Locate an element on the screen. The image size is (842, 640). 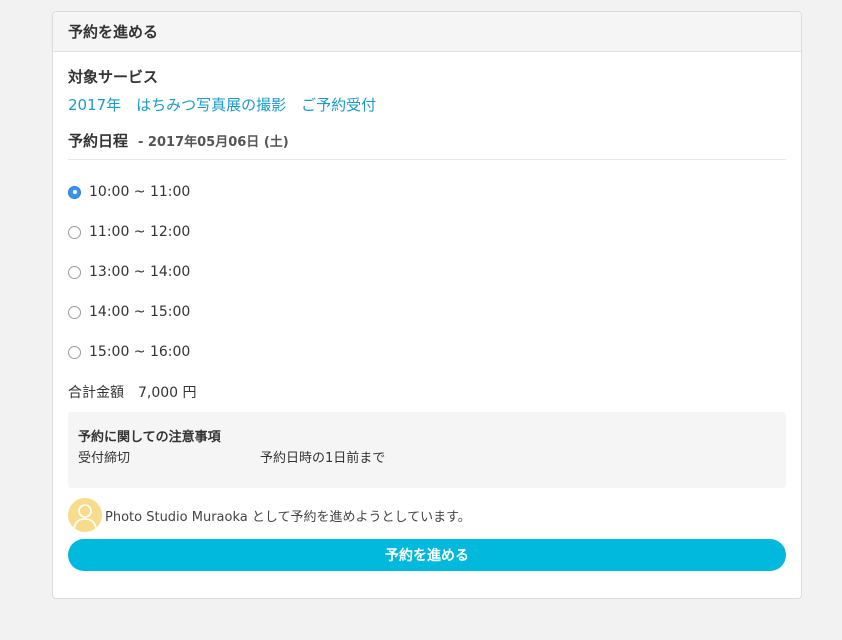
time-slot-label: 11:00 ~ 12:00 is located at coordinates (140, 232).